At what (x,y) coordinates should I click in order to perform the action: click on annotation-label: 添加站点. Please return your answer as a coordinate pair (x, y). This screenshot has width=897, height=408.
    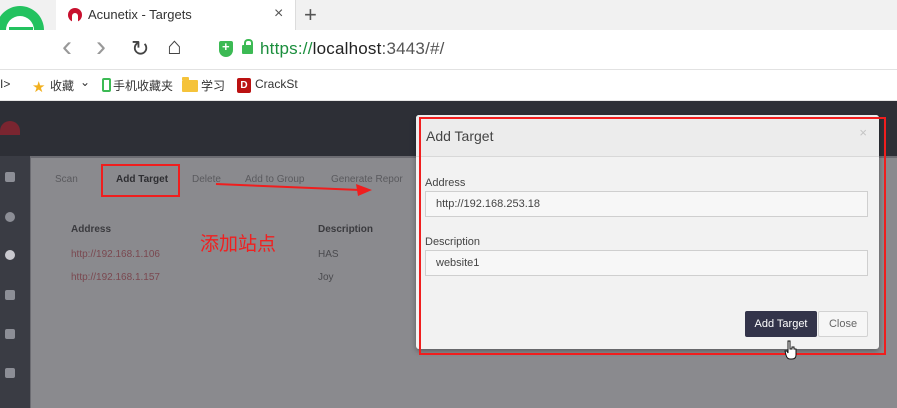
    Looking at the image, I should click on (238, 244).